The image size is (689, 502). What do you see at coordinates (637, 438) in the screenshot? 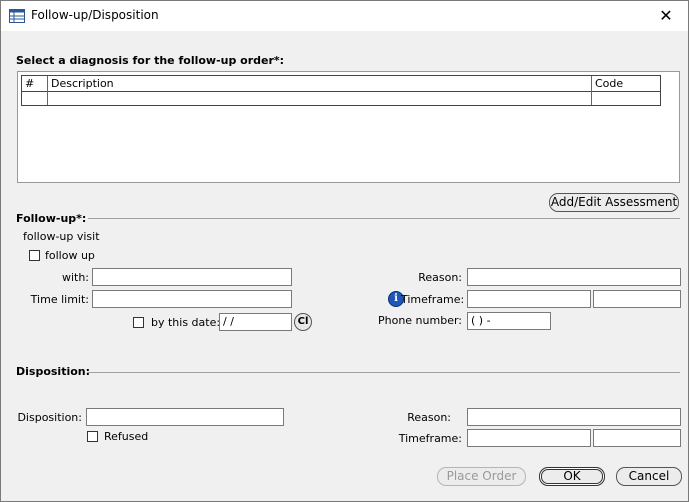
I see `disposition-timeframe-unit-input` at bounding box center [637, 438].